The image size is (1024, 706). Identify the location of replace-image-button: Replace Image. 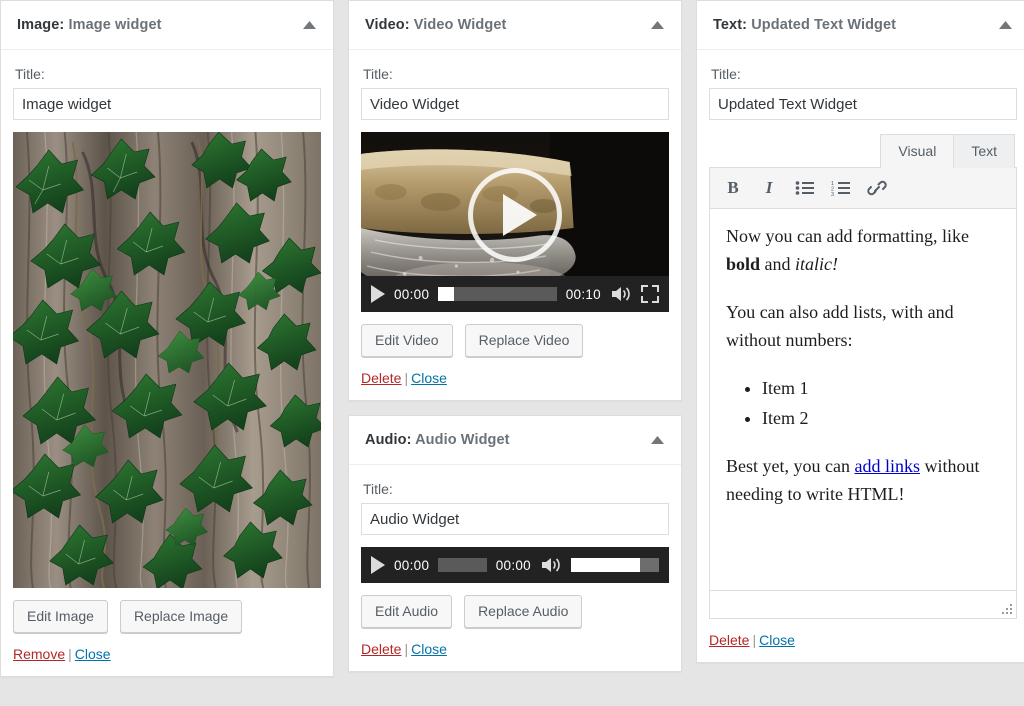
(181, 617).